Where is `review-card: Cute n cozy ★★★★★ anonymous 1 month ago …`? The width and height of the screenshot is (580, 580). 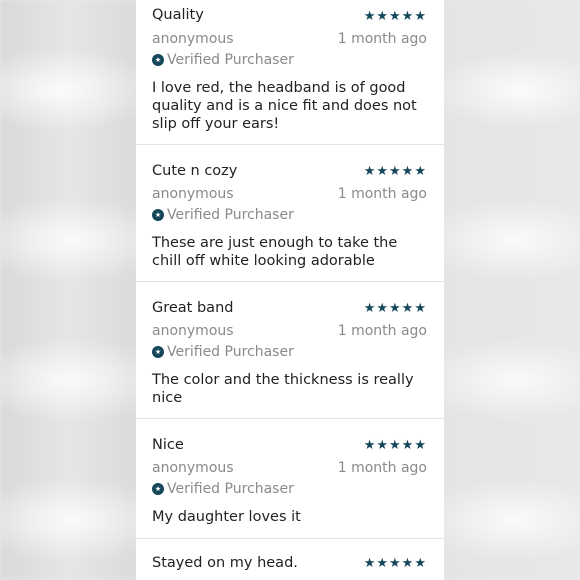 review-card: Cute n cozy ★★★★★ anonymous 1 month ago … is located at coordinates (290, 213).